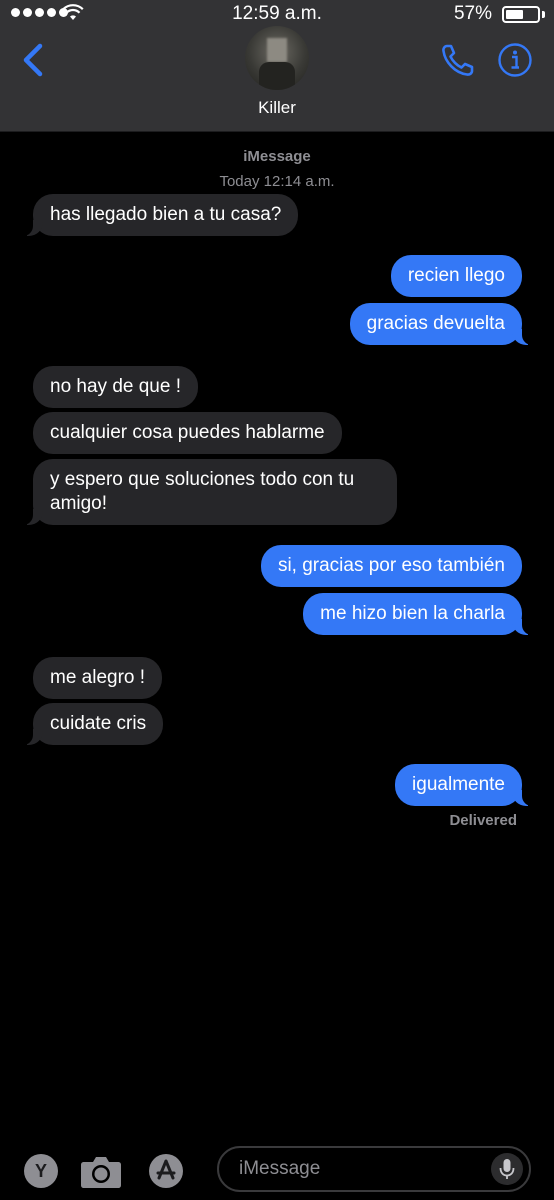  Describe the element at coordinates (115, 387) in the screenshot. I see `message-bubble-incoming: no hay de que !` at that location.